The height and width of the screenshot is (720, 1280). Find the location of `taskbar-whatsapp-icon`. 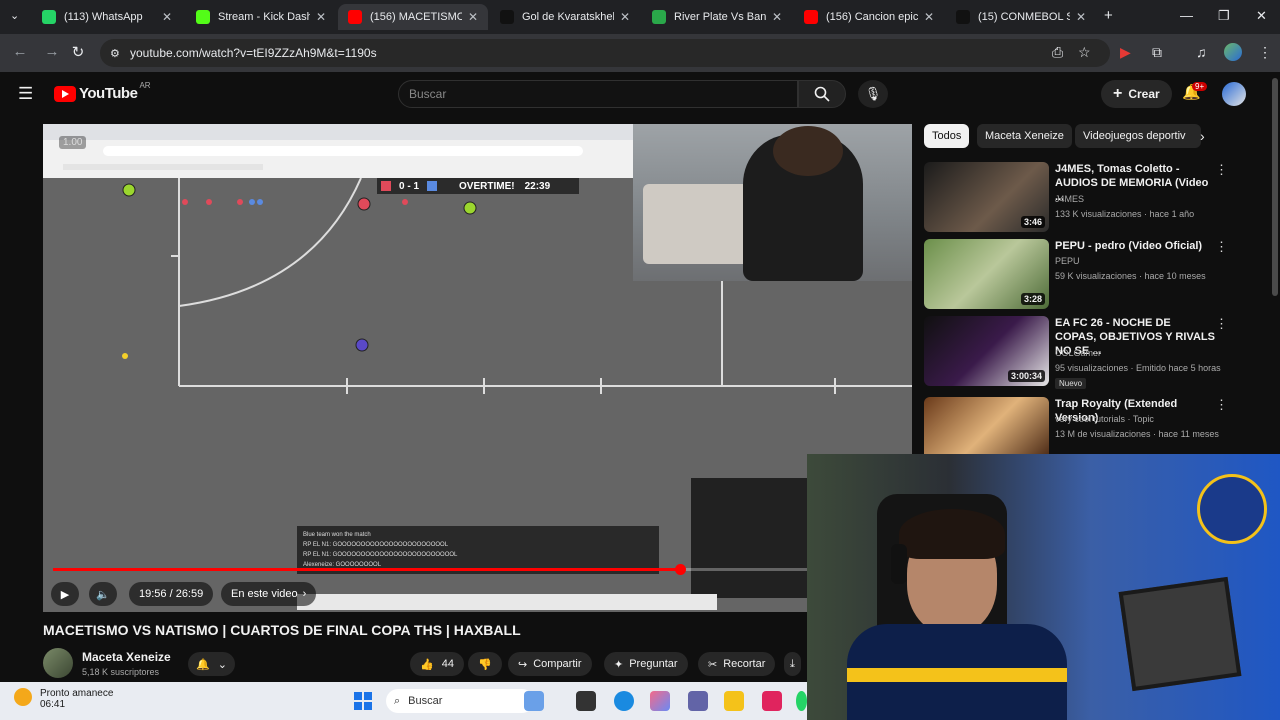

taskbar-whatsapp-icon is located at coordinates (801, 701).